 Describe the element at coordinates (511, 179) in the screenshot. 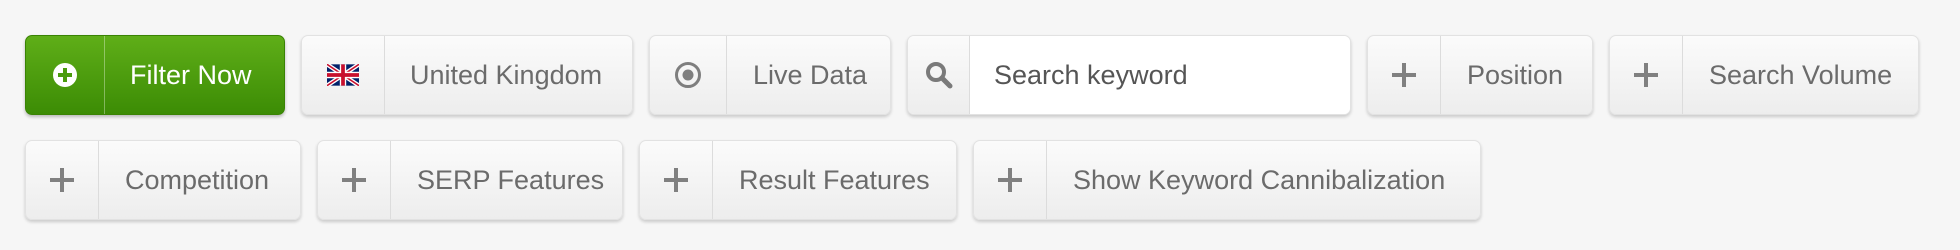

I see `serp-features-filter-label: SERP Features` at that location.